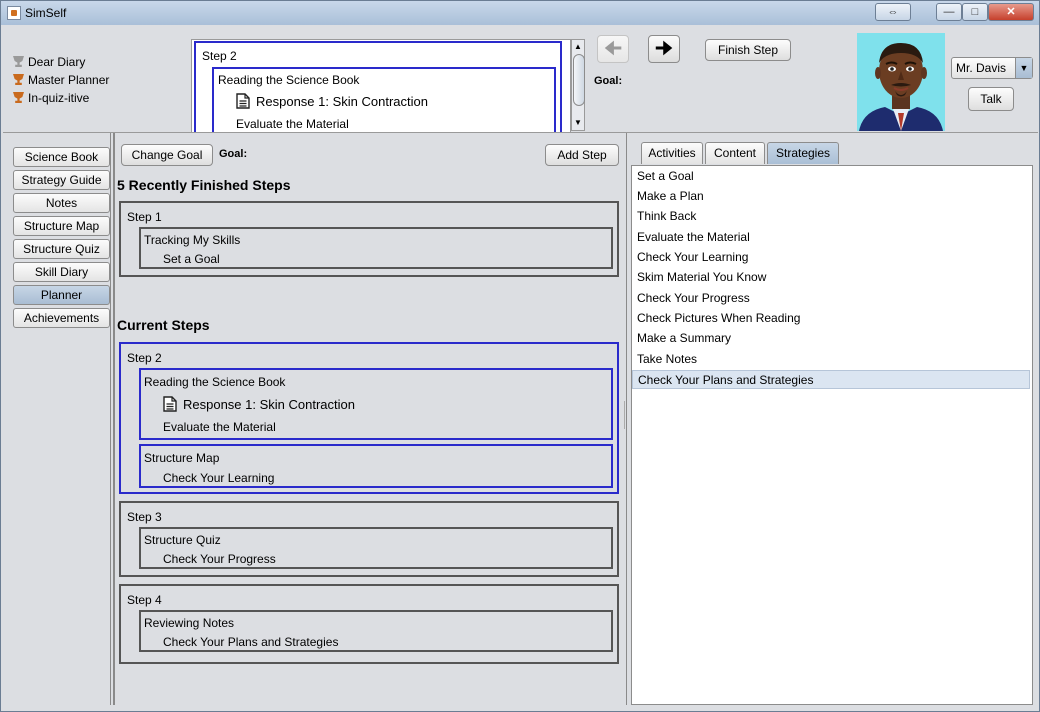 The width and height of the screenshot is (1040, 712). Describe the element at coordinates (376, 466) in the screenshot. I see `activity-box: Structure Map Check Your Learning` at that location.